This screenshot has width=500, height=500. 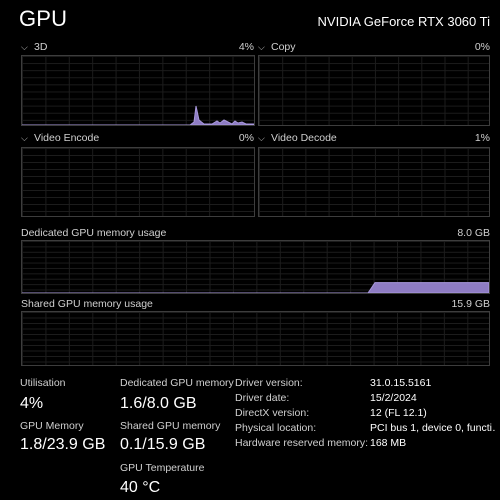 I want to click on dedicated-memory-plot, so click(x=255, y=287).